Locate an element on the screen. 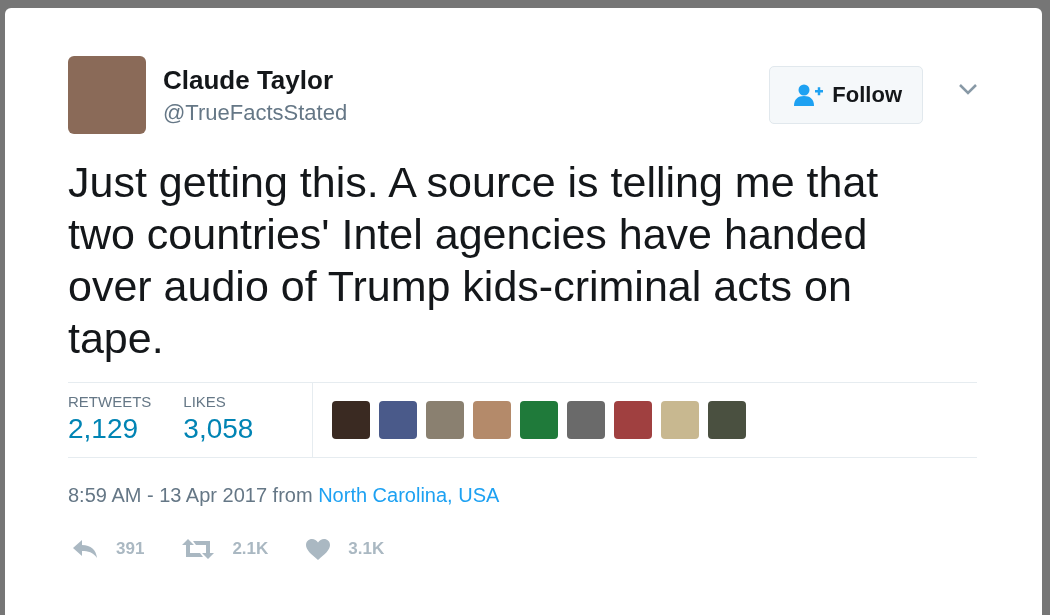 The width and height of the screenshot is (1050, 615). author-name: Claude Taylor is located at coordinates (248, 80).